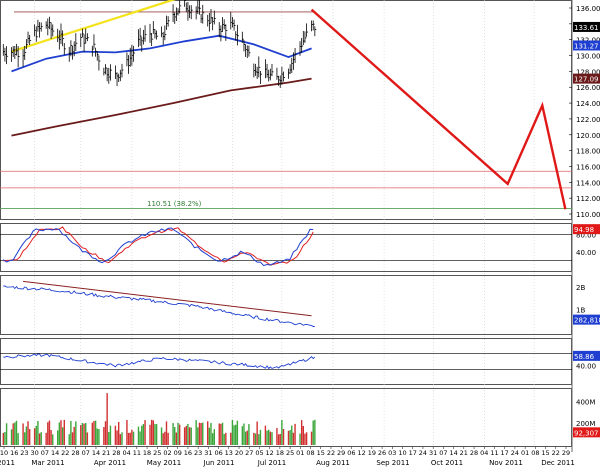 This screenshot has height=472, width=600. What do you see at coordinates (494, 453) in the screenshot?
I see `x-day-label: 11` at bounding box center [494, 453].